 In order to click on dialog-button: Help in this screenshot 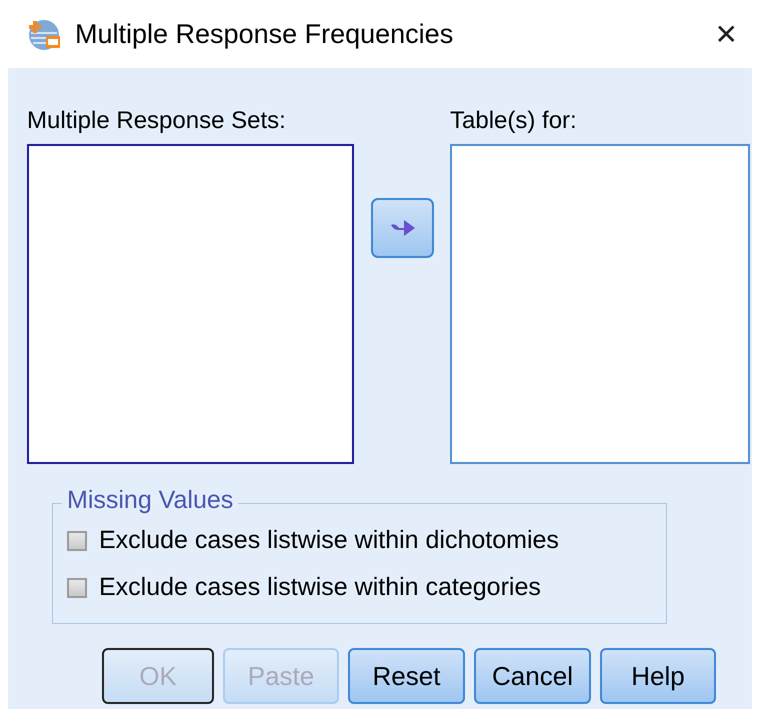, I will do `click(658, 676)`.